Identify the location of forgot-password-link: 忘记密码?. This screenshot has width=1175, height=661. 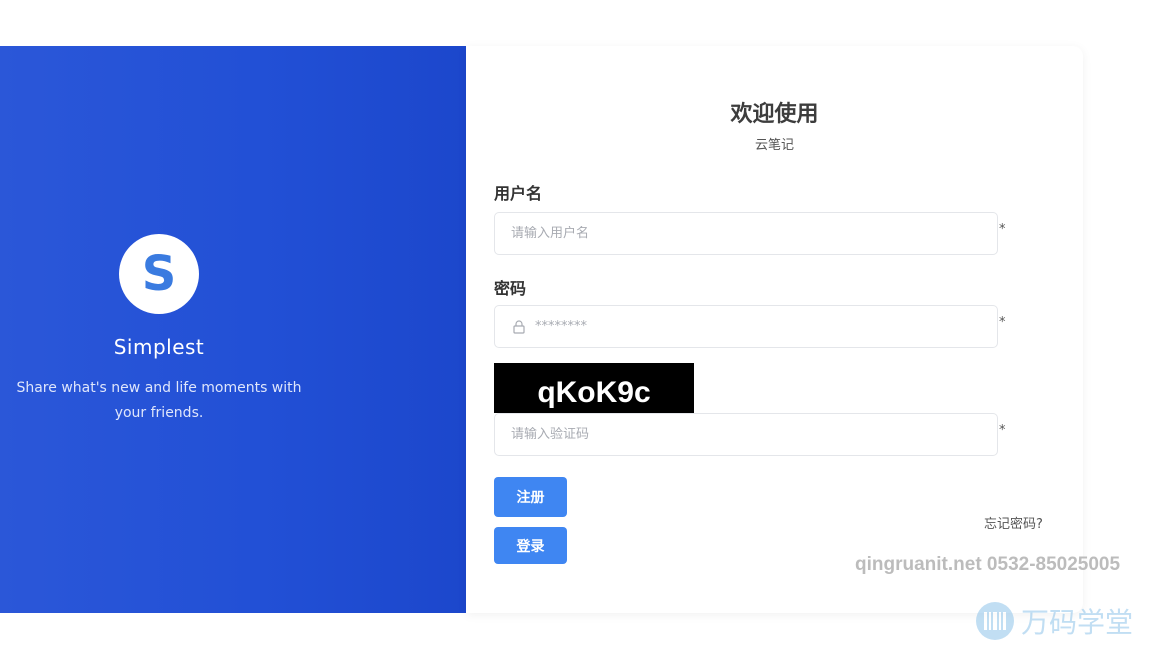
(1013, 522).